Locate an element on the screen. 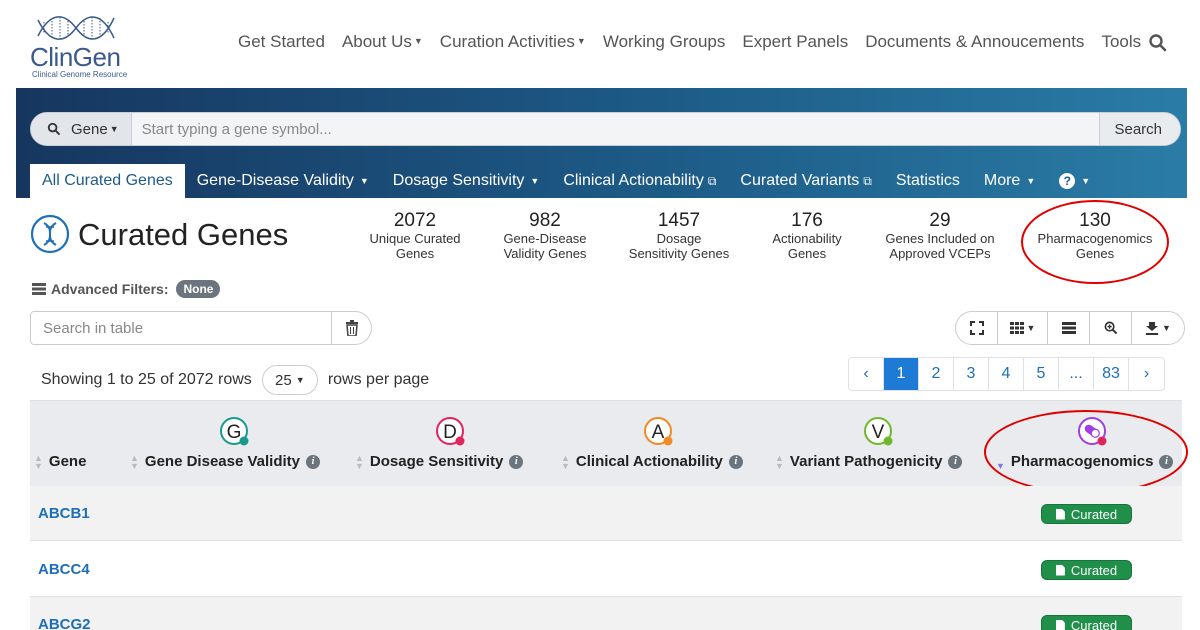  gene-search-bar: Gene▼ Search is located at coordinates (605, 129).